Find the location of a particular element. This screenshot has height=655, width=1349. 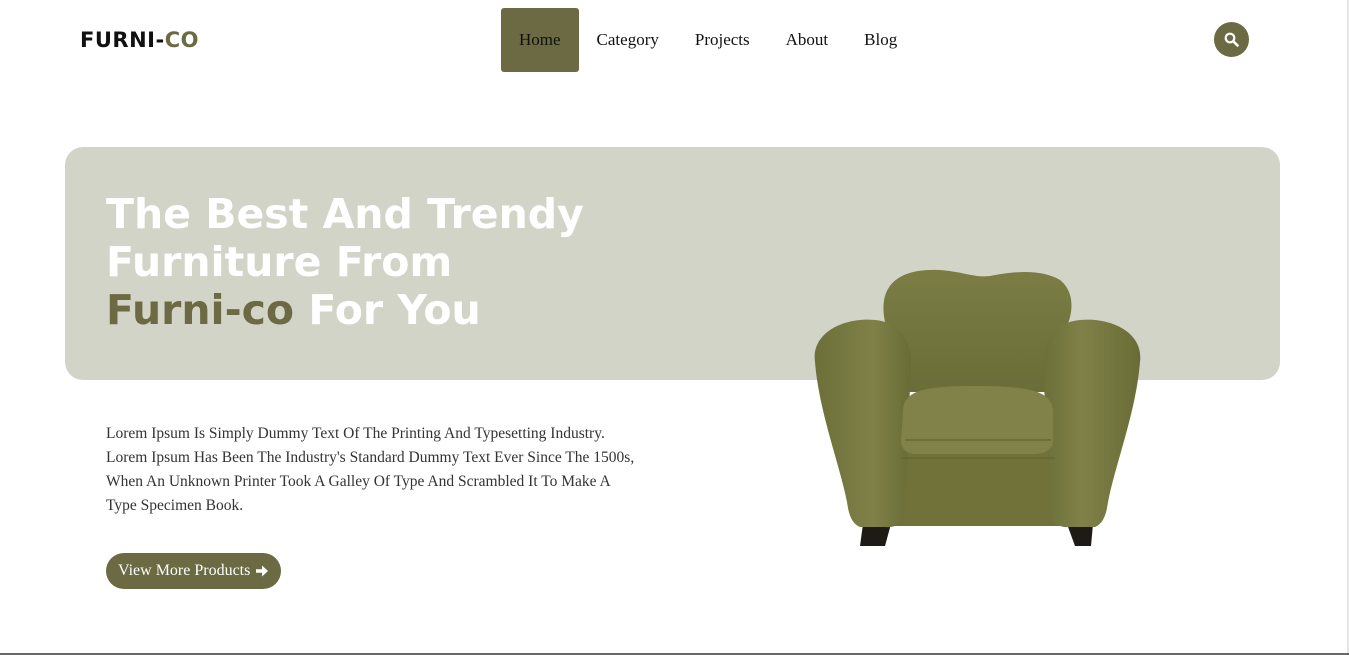

cta-label: View More Products is located at coordinates (184, 570).